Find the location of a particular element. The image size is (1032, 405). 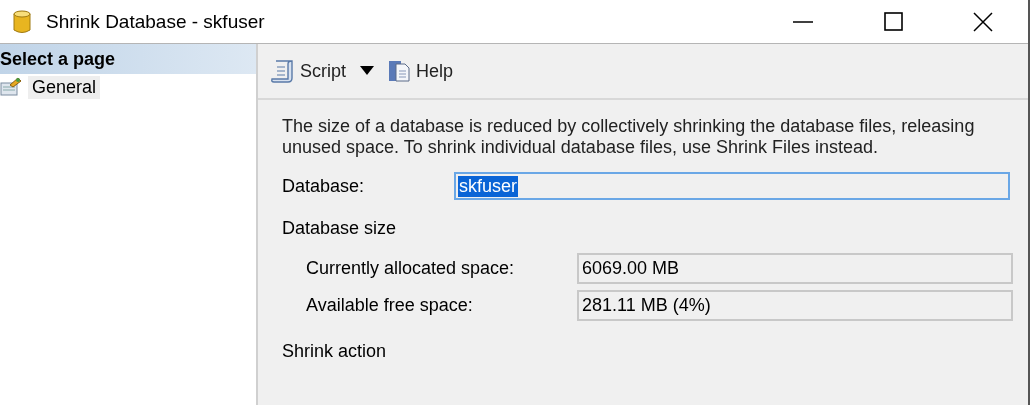

section-heading: Shrink action is located at coordinates (335, 351).